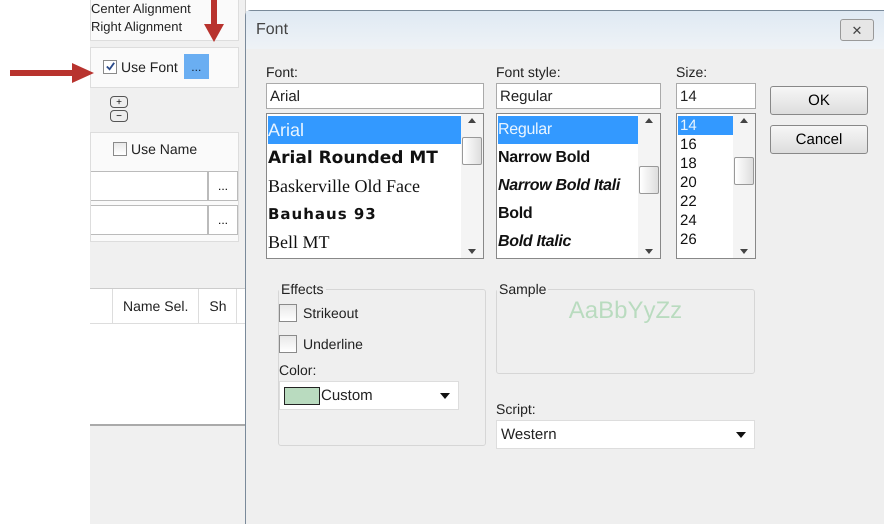  I want to click on script-dropdown: Western, so click(625, 434).